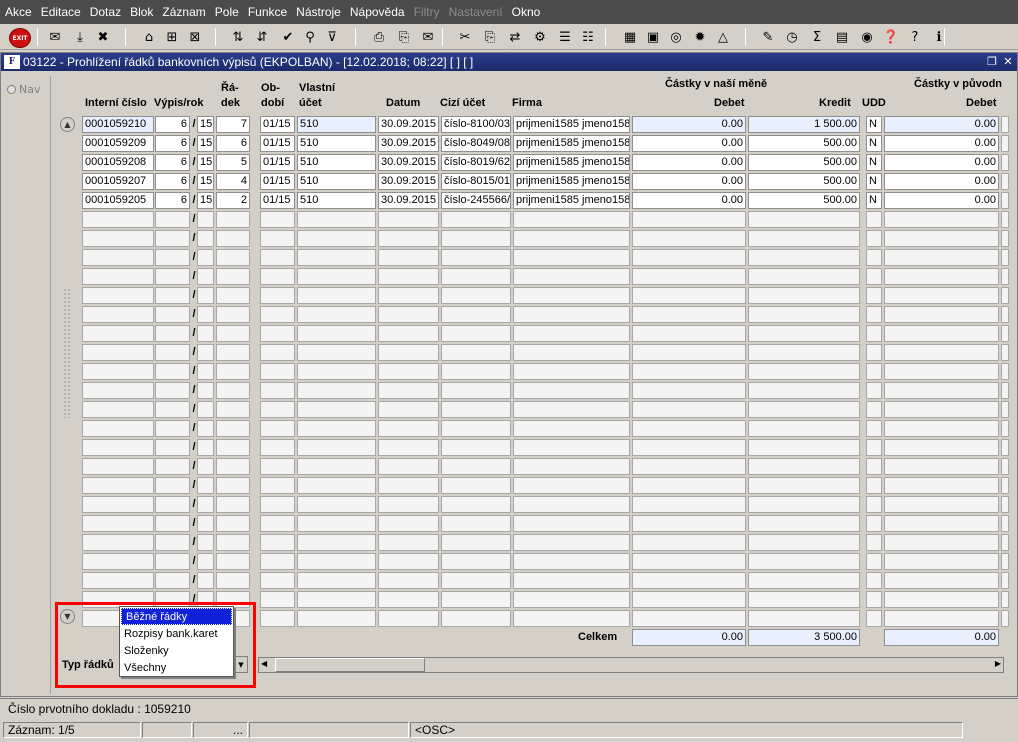 This screenshot has height=742, width=1018. I want to click on menu-item-3: Blok, so click(141, 12).